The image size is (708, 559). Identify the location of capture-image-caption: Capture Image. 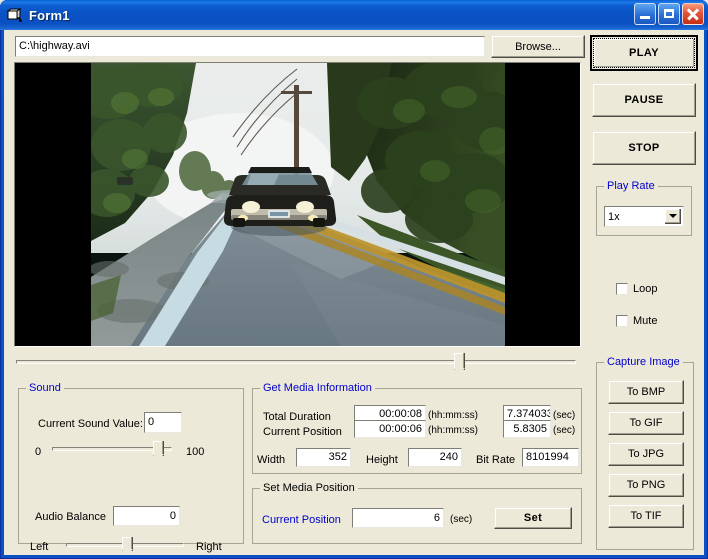
(643, 362).